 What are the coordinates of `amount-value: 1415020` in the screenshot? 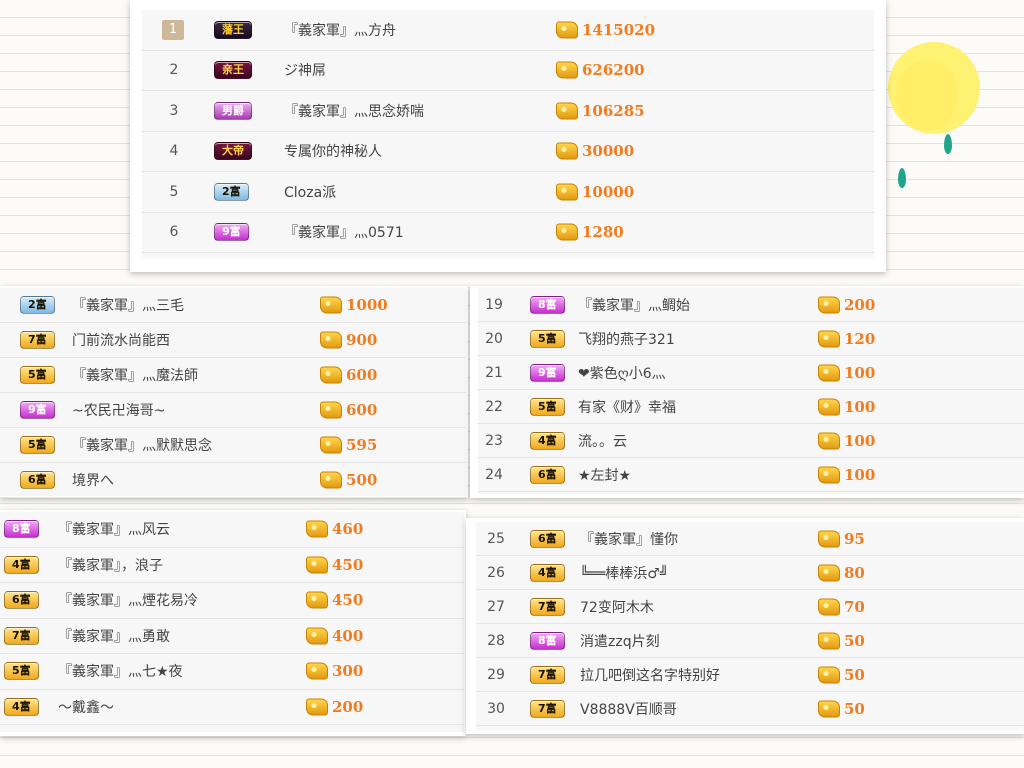 It's located at (619, 29).